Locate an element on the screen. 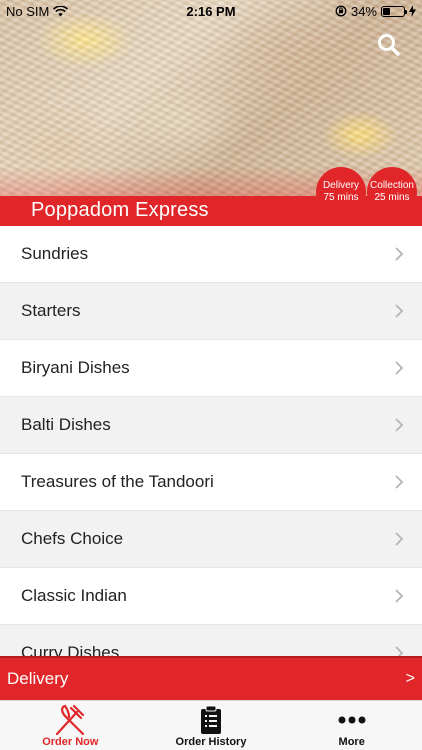 Image resolution: width=422 pixels, height=750 pixels. category-label: Biryani Dishes is located at coordinates (75, 367).